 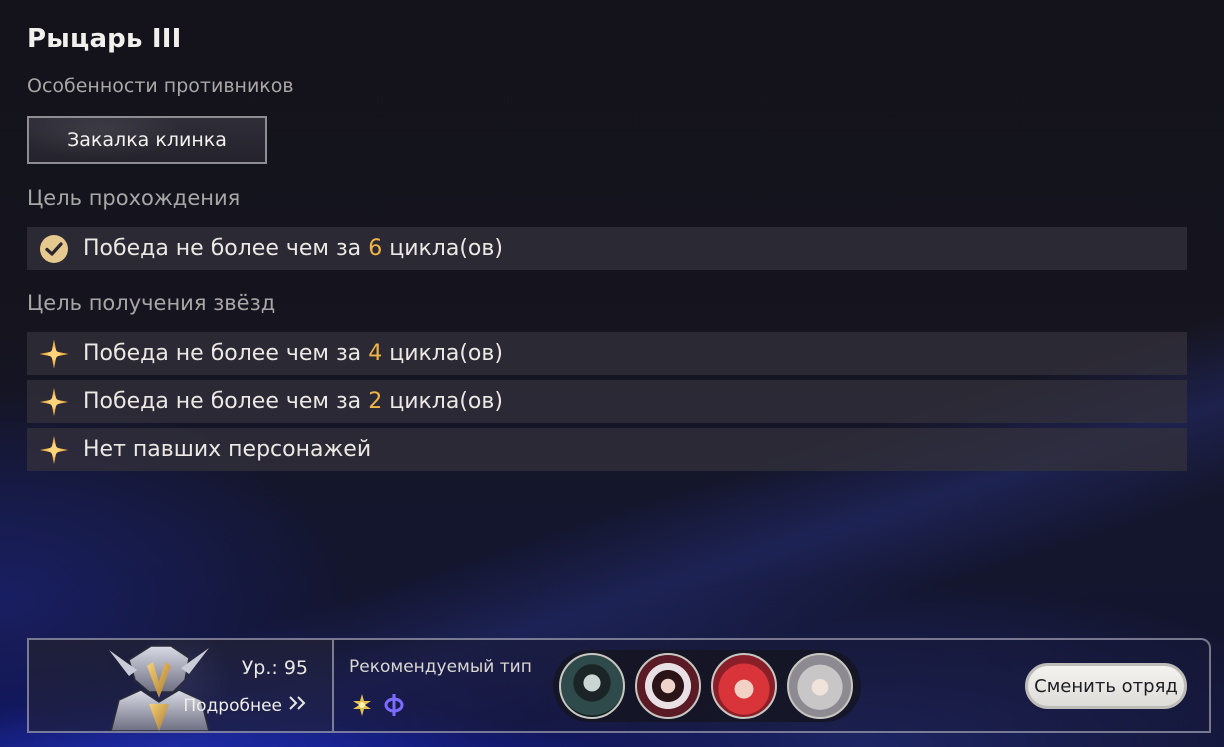 What do you see at coordinates (378, 705) in the screenshot?
I see `recommended-elements` at bounding box center [378, 705].